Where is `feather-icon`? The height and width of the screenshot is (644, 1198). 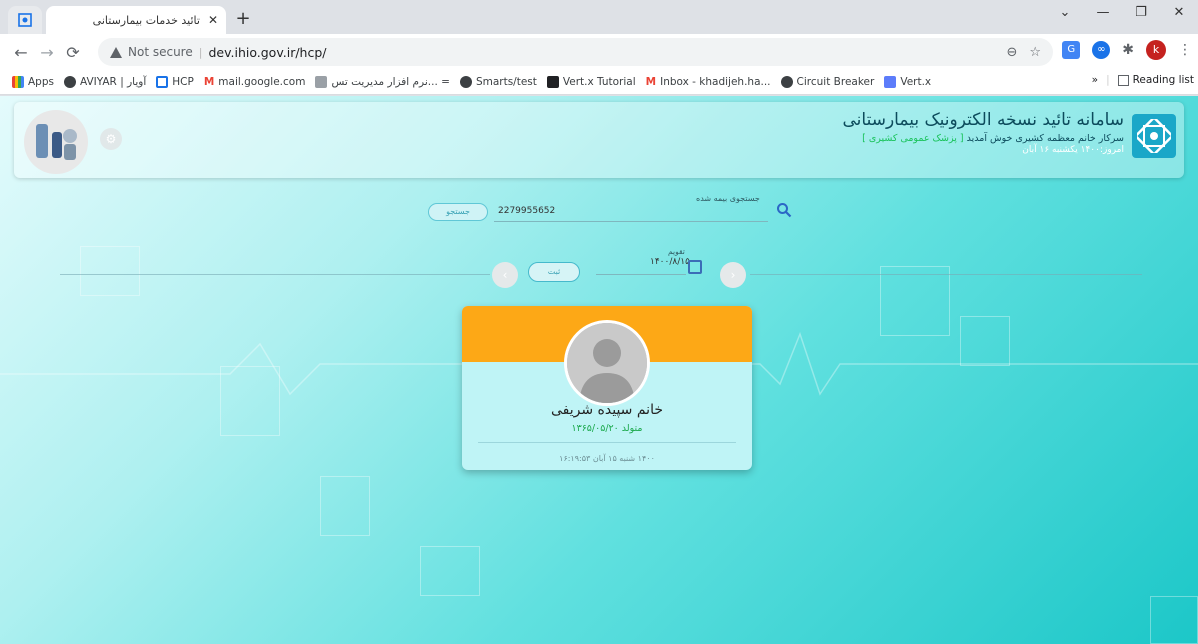
feather-icon is located at coordinates (321, 82).